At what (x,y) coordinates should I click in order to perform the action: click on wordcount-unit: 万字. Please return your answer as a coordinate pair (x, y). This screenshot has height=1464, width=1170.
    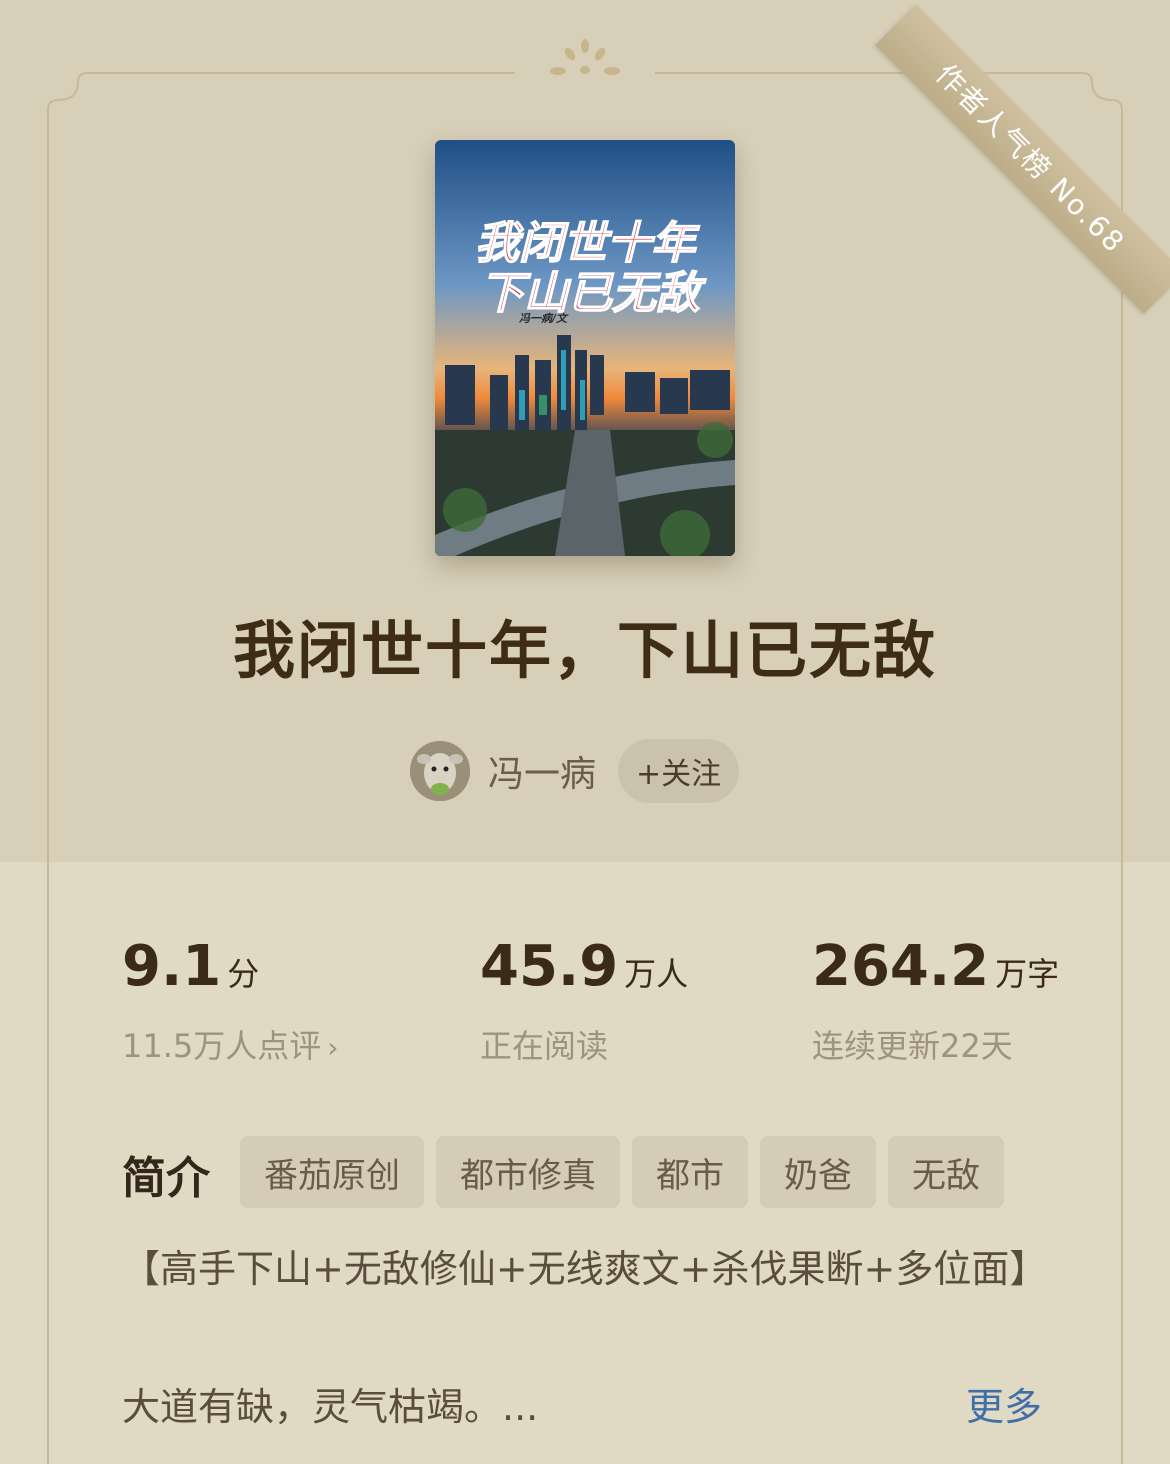
    Looking at the image, I should click on (1027, 974).